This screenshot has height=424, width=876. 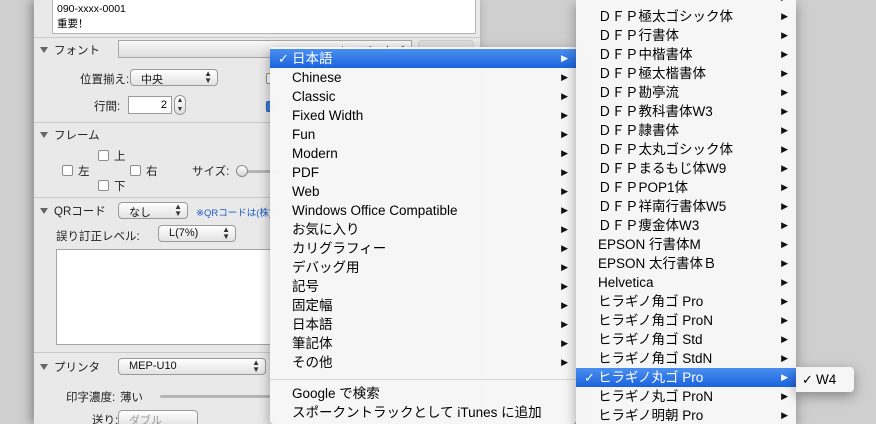 I want to click on font-item: ＤＦＰ勘亭流 ▶, so click(x=686, y=92).